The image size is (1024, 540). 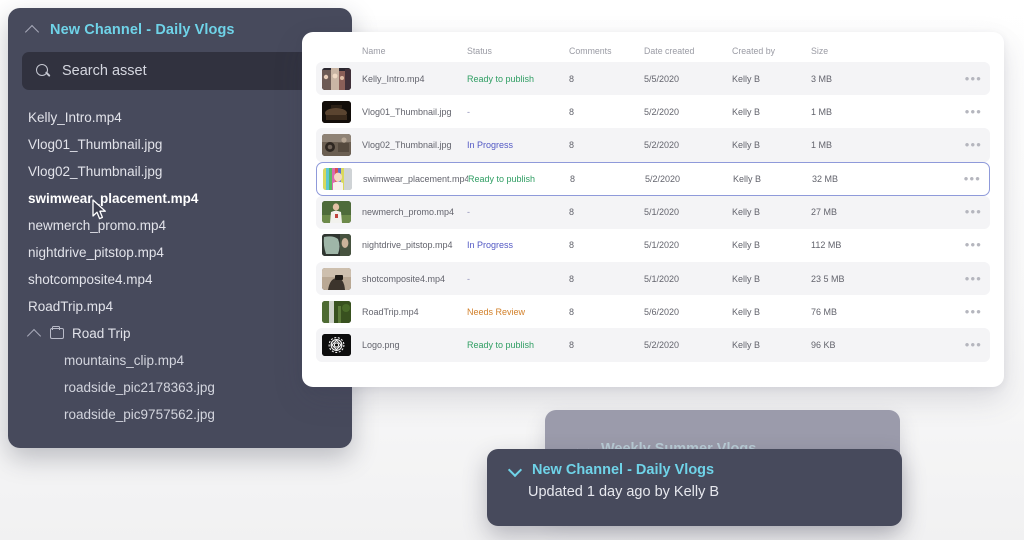 What do you see at coordinates (180, 252) in the screenshot?
I see `sidebar-item-nightdrive-pitstop: nightdrive_pitstop.mp4` at bounding box center [180, 252].